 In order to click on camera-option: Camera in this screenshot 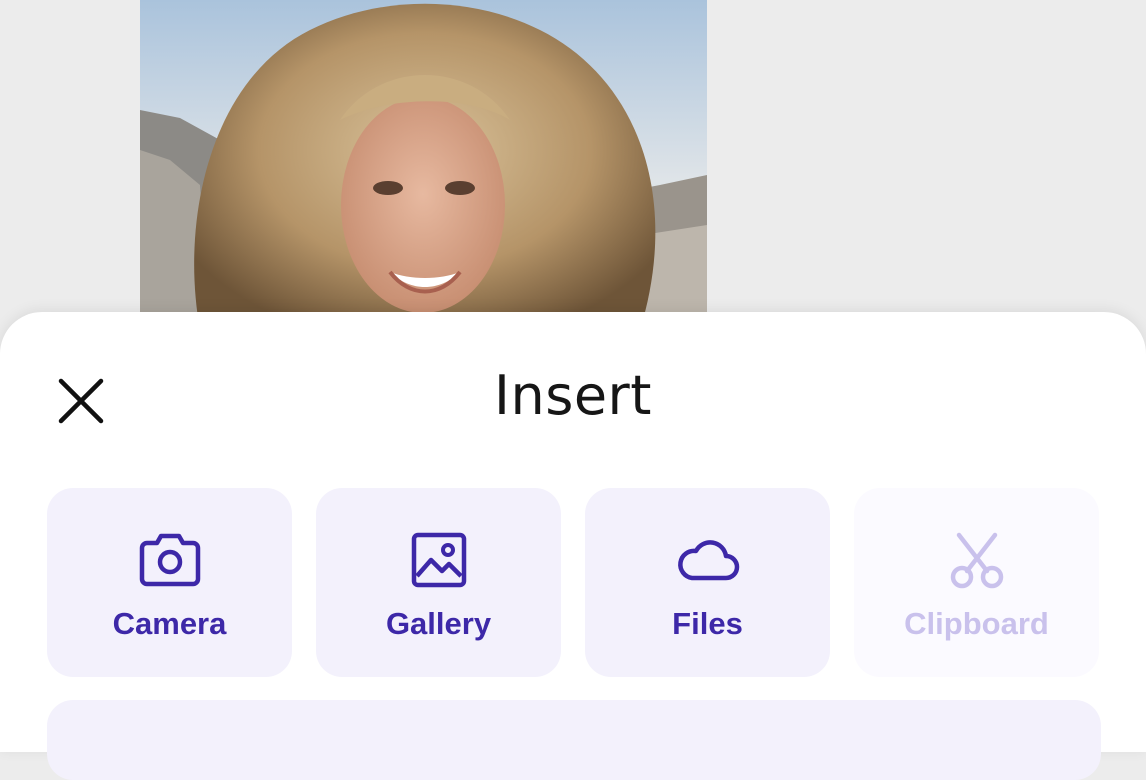, I will do `click(169, 582)`.